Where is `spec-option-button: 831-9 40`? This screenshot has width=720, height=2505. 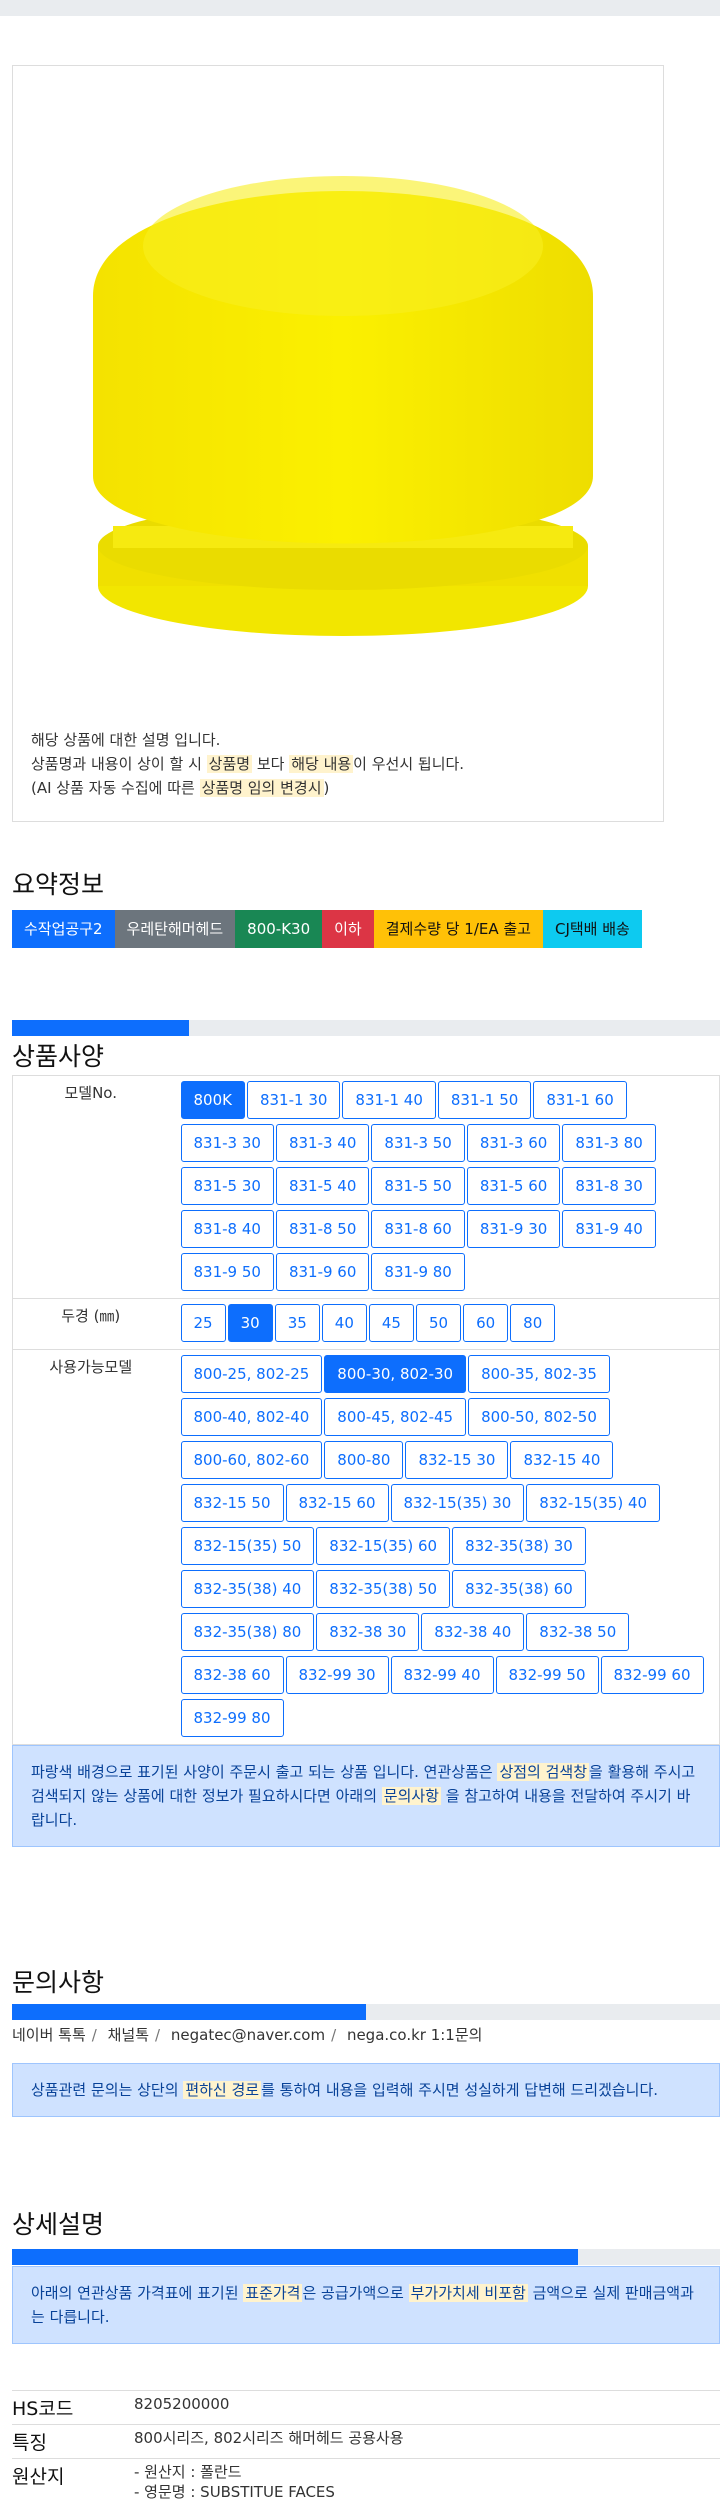
spec-option-button: 831-9 40 is located at coordinates (608, 1229).